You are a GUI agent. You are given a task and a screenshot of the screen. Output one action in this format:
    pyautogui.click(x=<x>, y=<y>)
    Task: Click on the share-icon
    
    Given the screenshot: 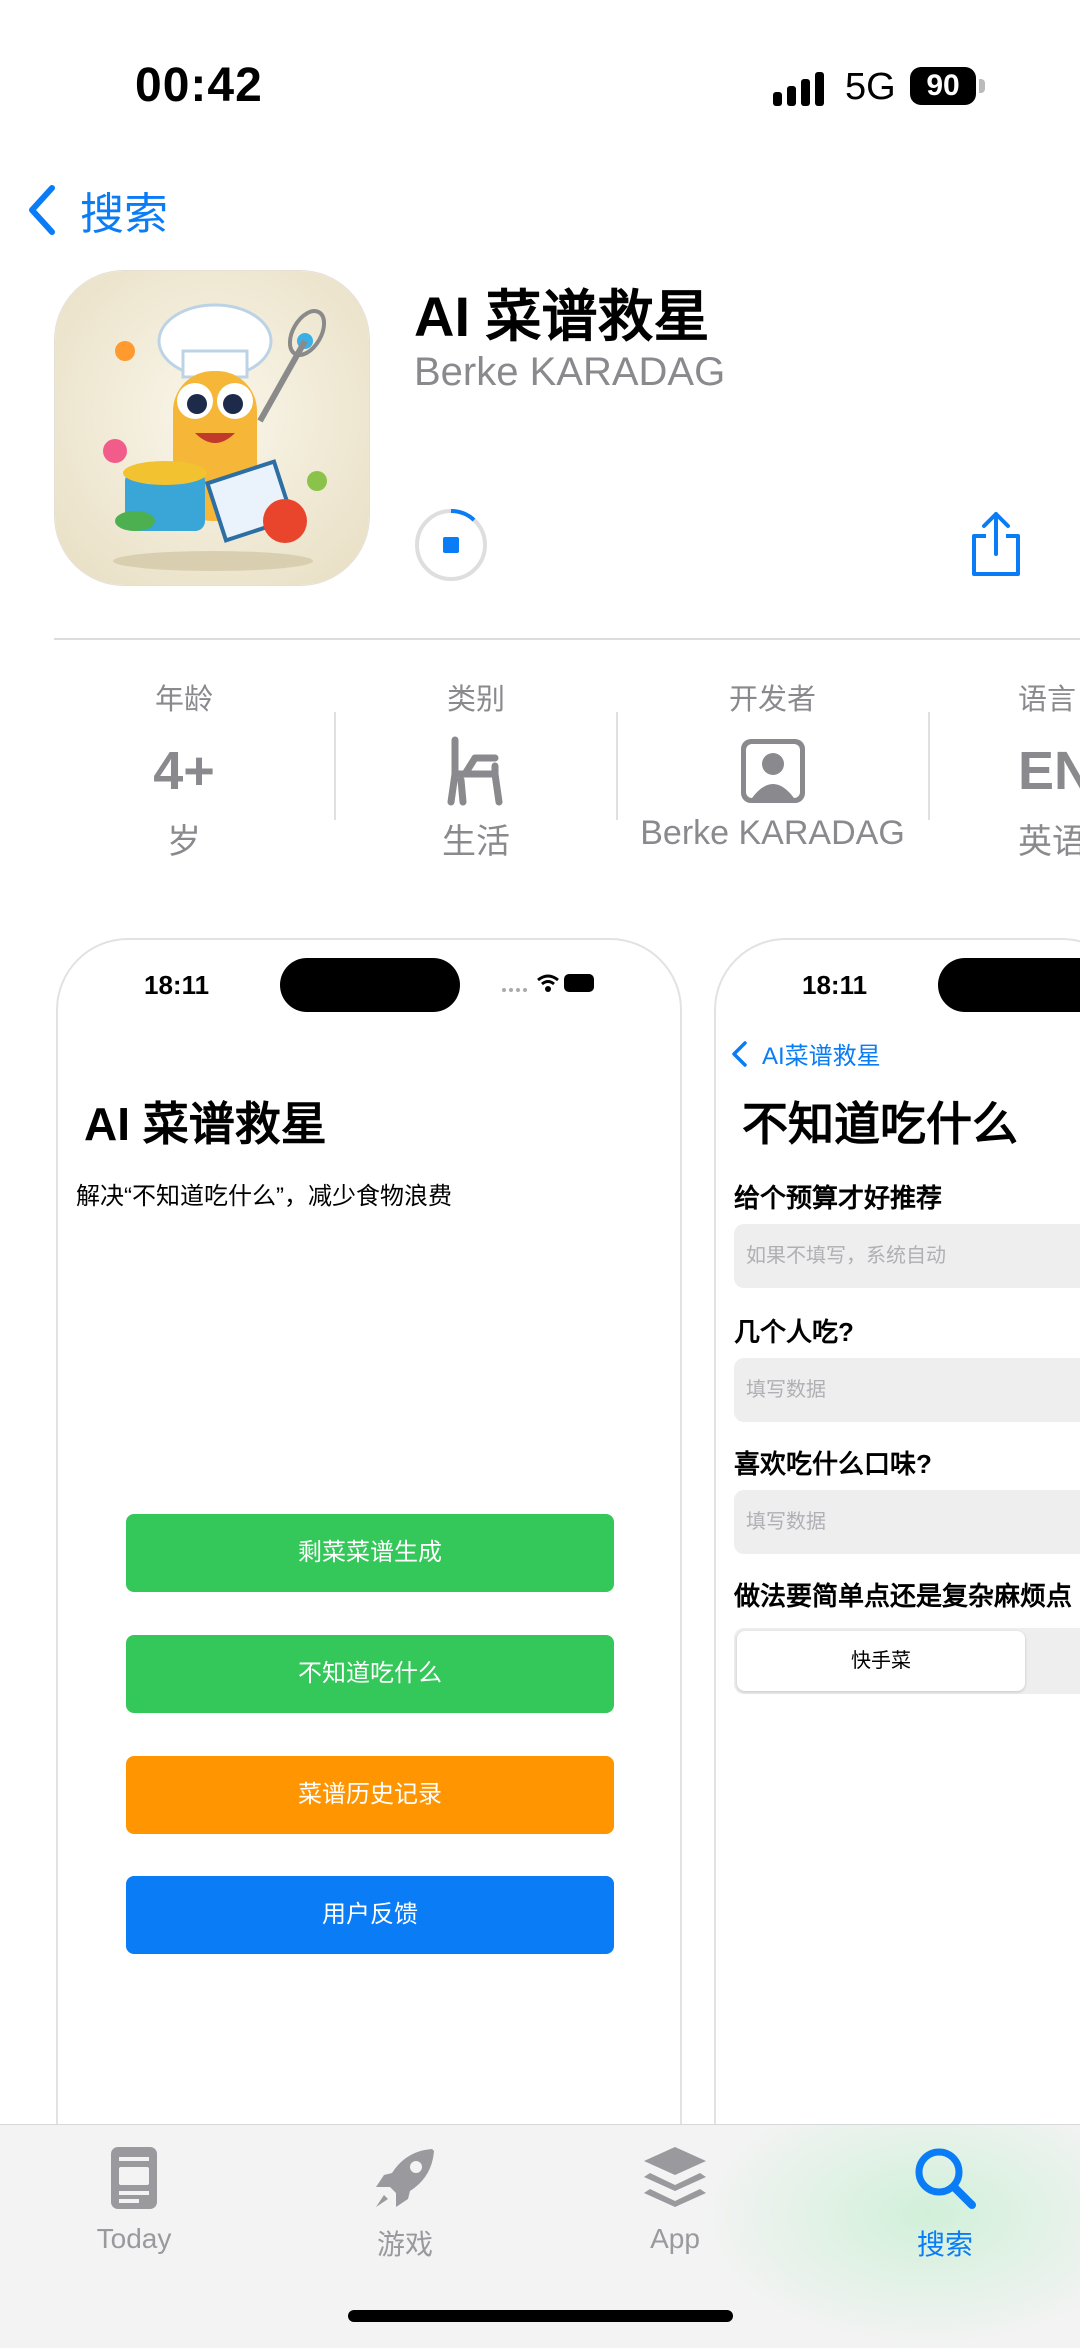 What is the action you would take?
    pyautogui.click(x=996, y=545)
    